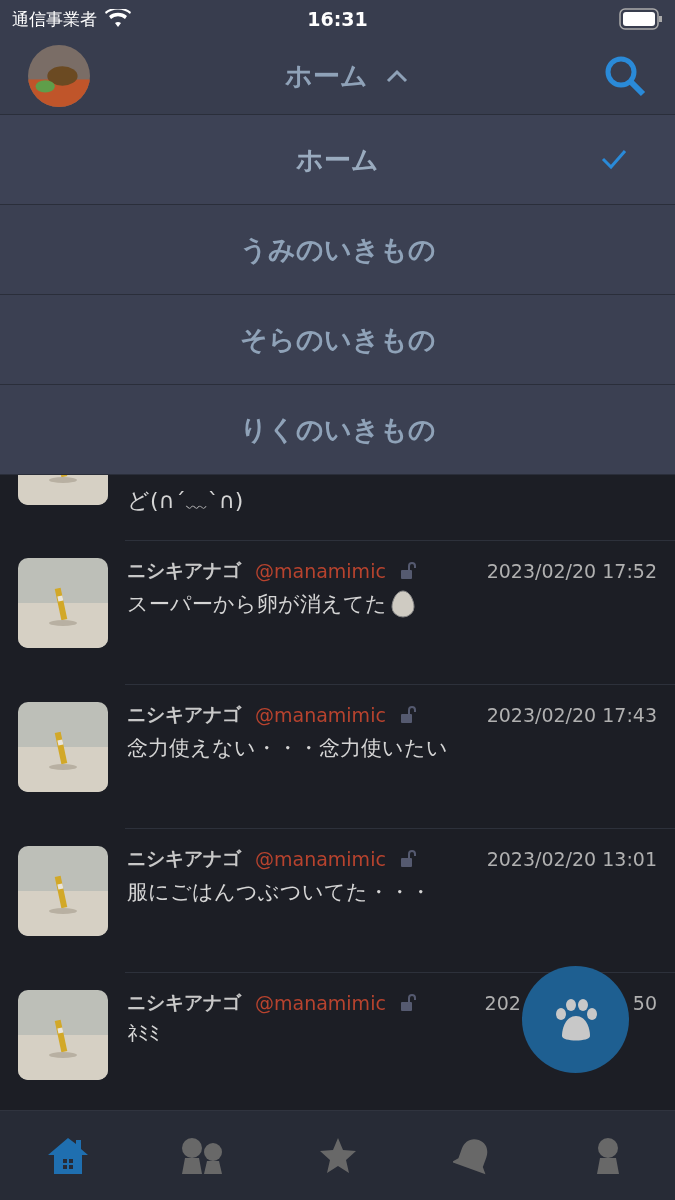  Describe the element at coordinates (54, 19) in the screenshot. I see `carrier-name: 通信事業者` at that location.